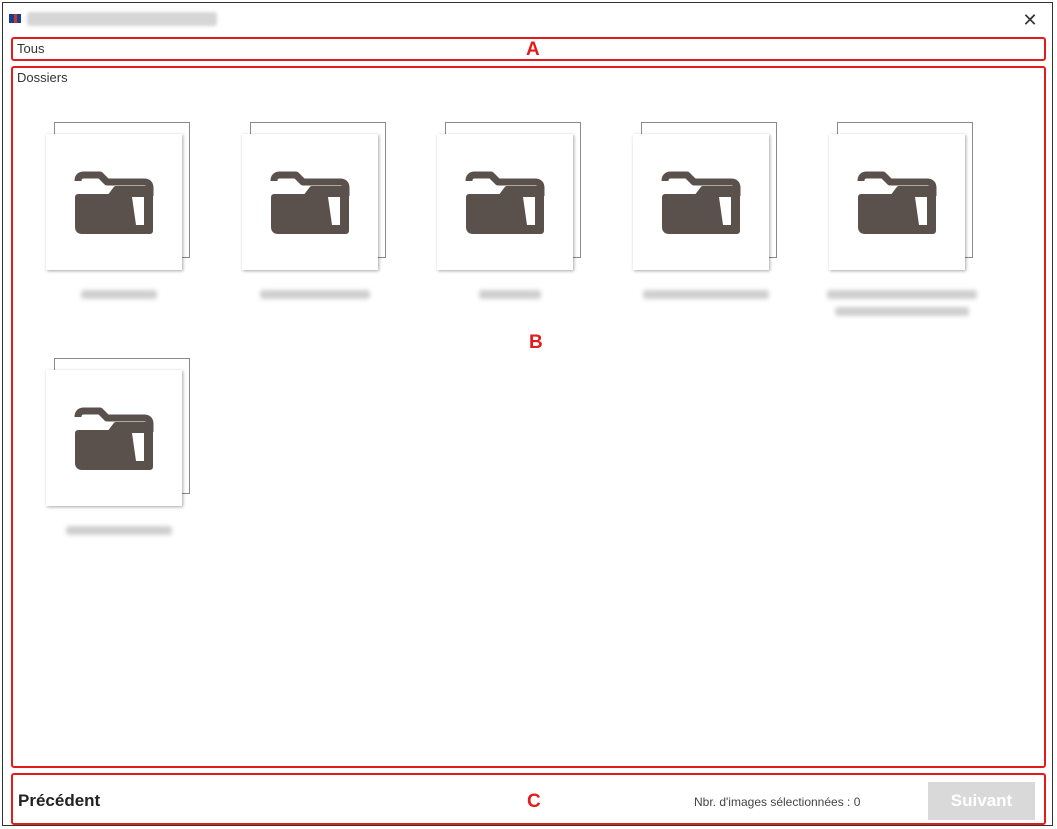  I want to click on annotation-label-a: A, so click(533, 49).